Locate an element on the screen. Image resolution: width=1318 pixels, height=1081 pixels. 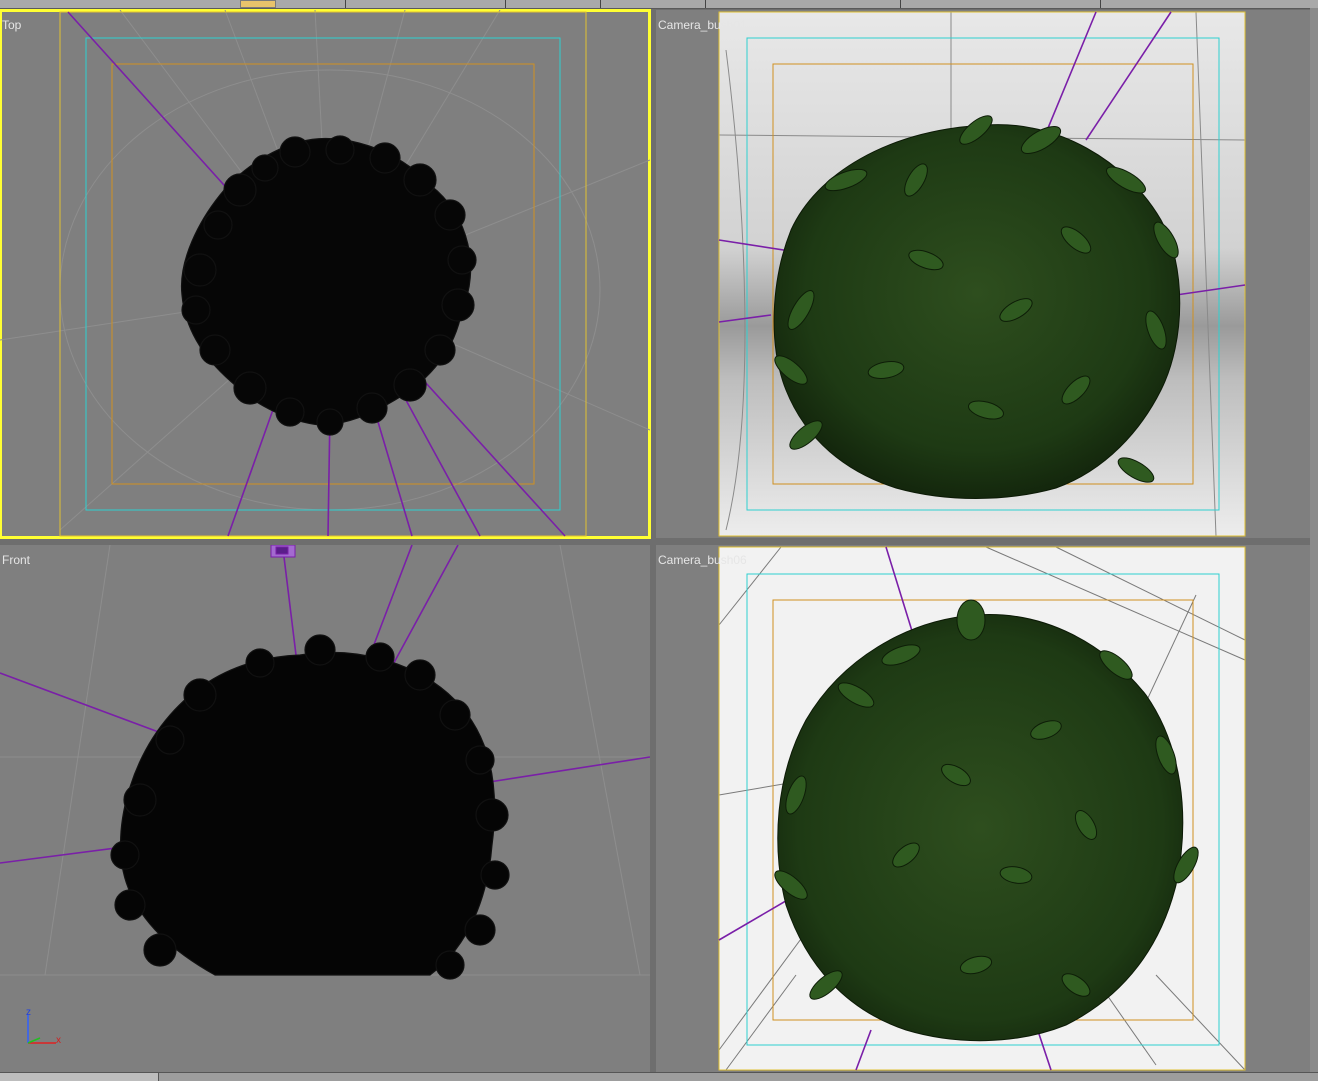
axis-gizmo is located at coordinates (41, 1029).